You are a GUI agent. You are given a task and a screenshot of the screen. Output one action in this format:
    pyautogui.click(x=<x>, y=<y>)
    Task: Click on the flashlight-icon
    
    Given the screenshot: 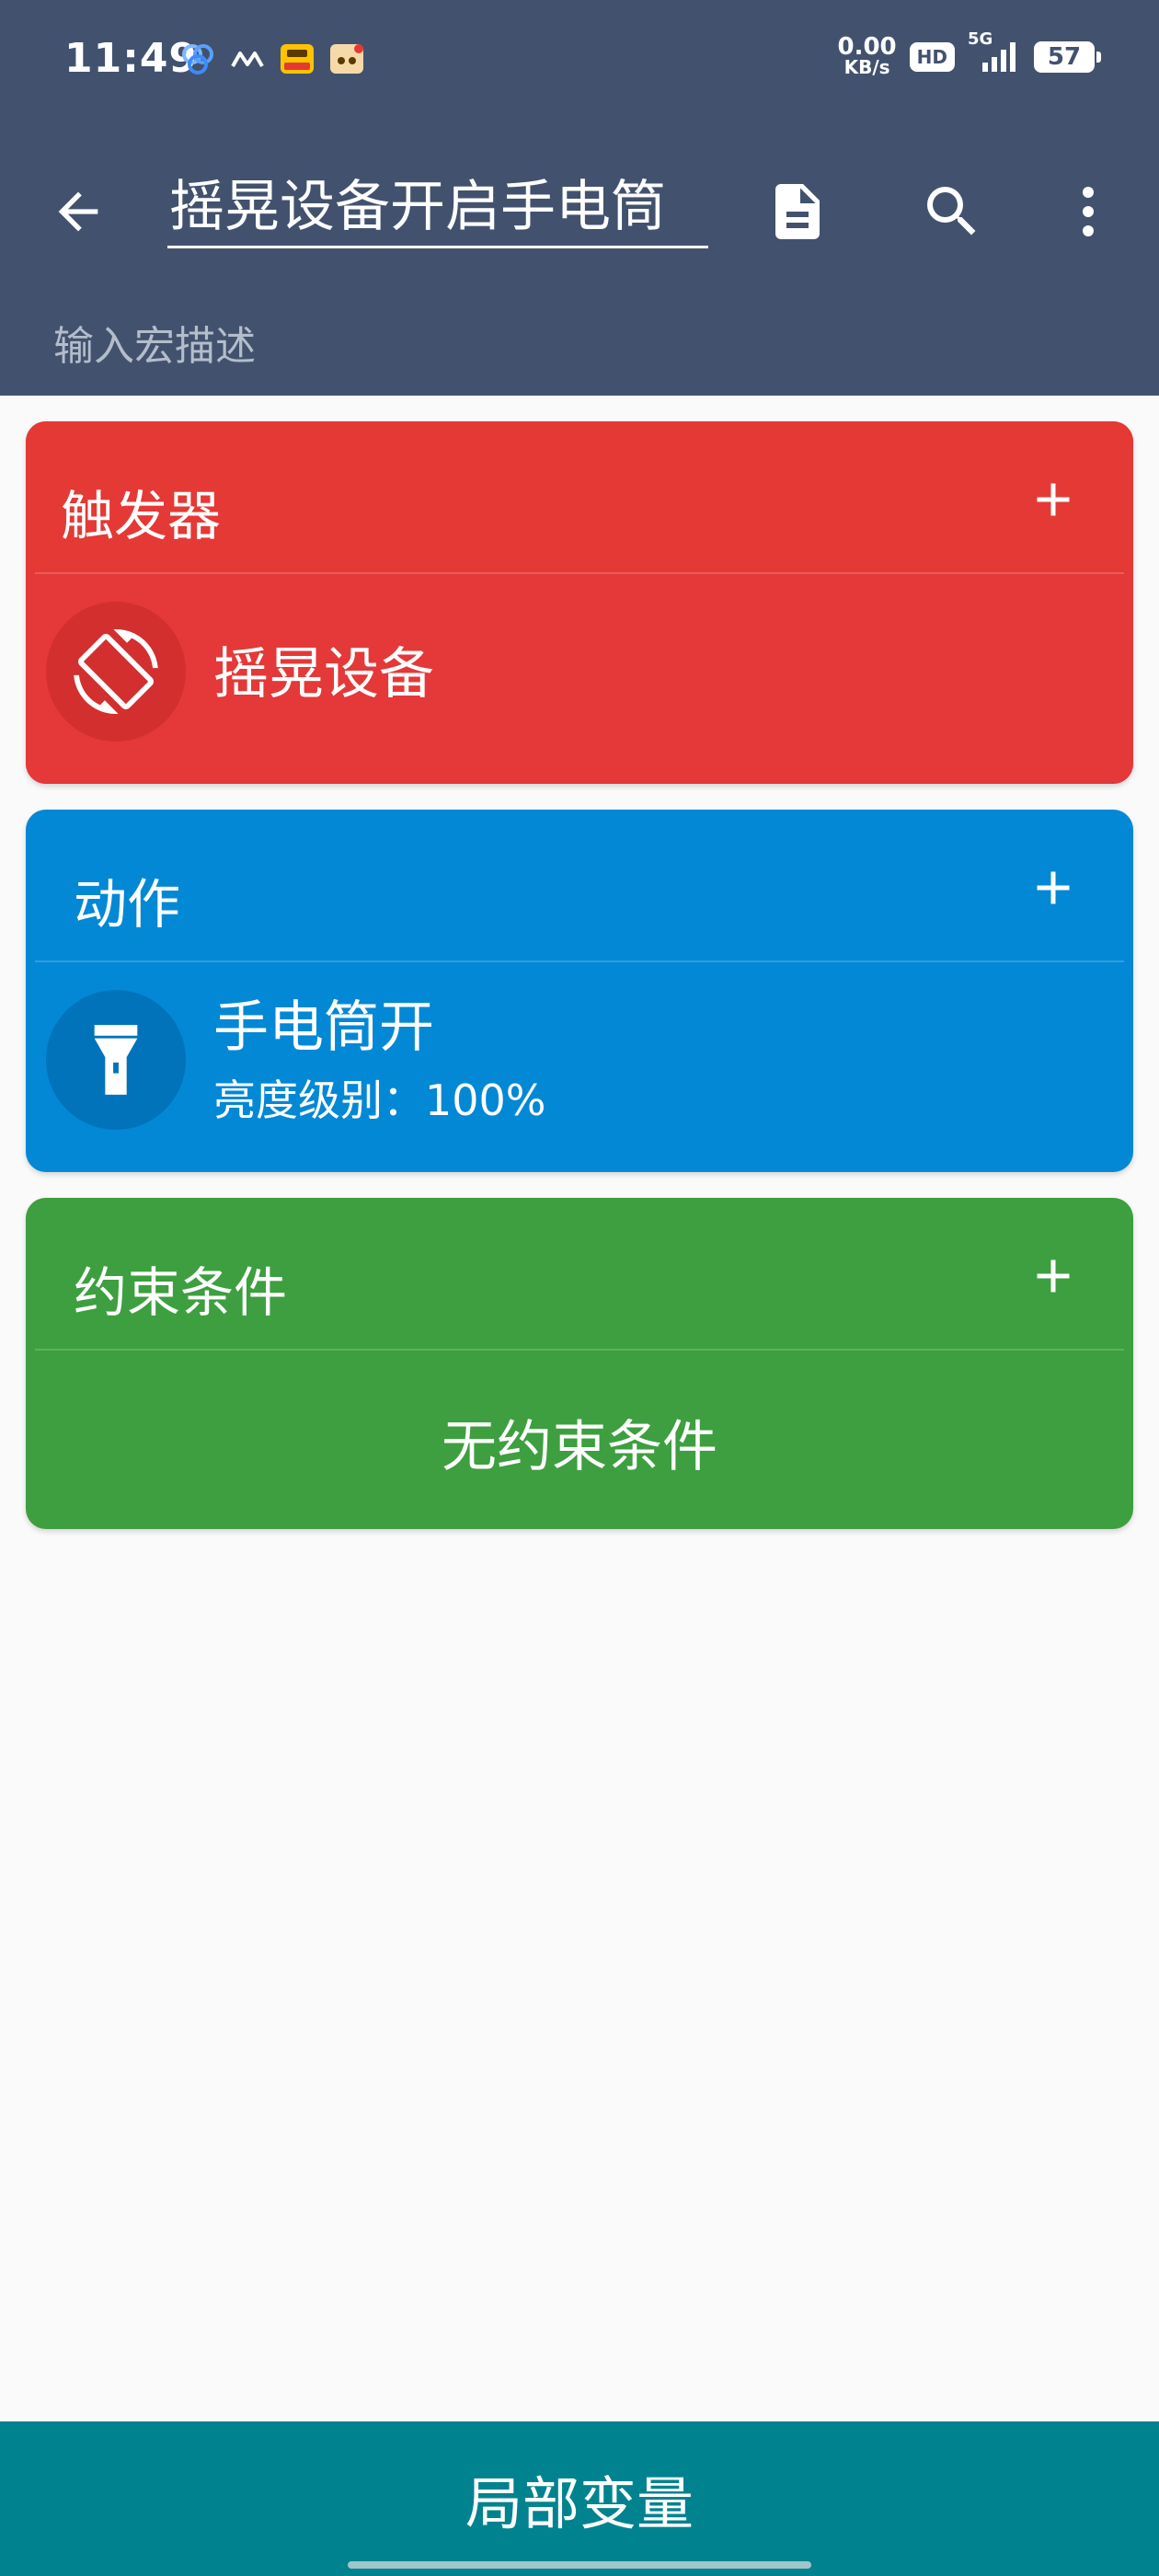 What is the action you would take?
    pyautogui.click(x=116, y=1060)
    